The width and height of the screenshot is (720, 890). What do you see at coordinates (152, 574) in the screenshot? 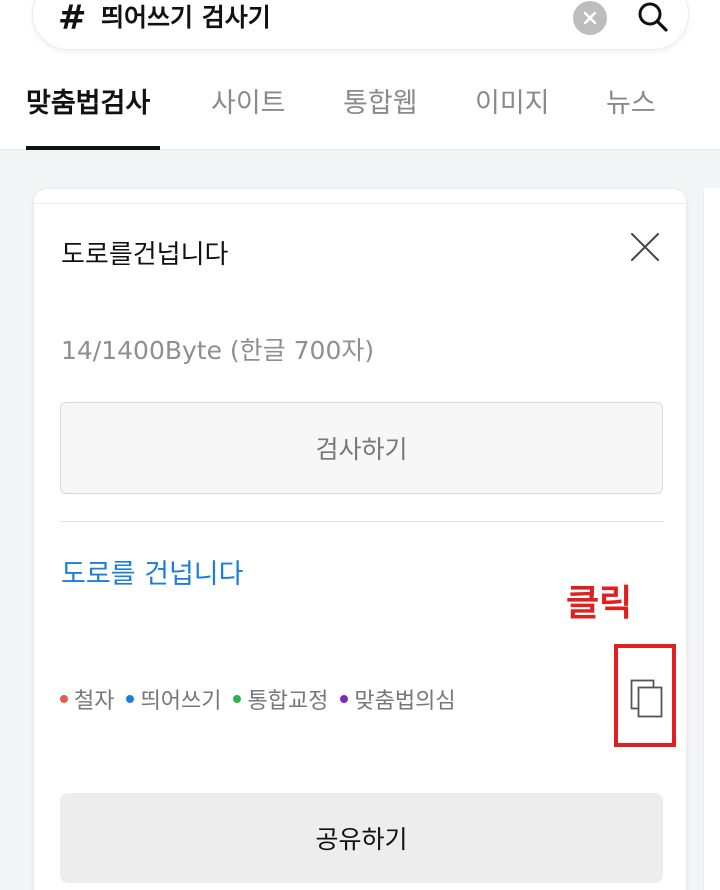
I see `result-text: 도로를 건넙니다` at bounding box center [152, 574].